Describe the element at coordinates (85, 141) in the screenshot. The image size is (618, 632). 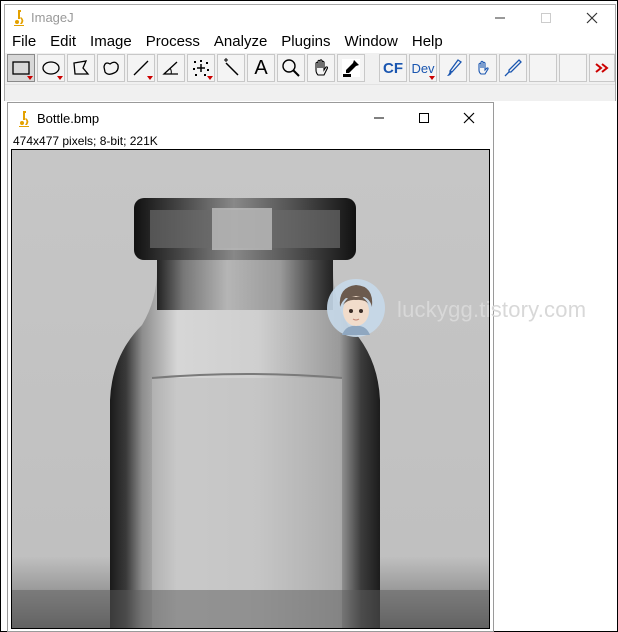
I see `image-info-text: 474x477 pixels; 8-bit; 221K` at that location.